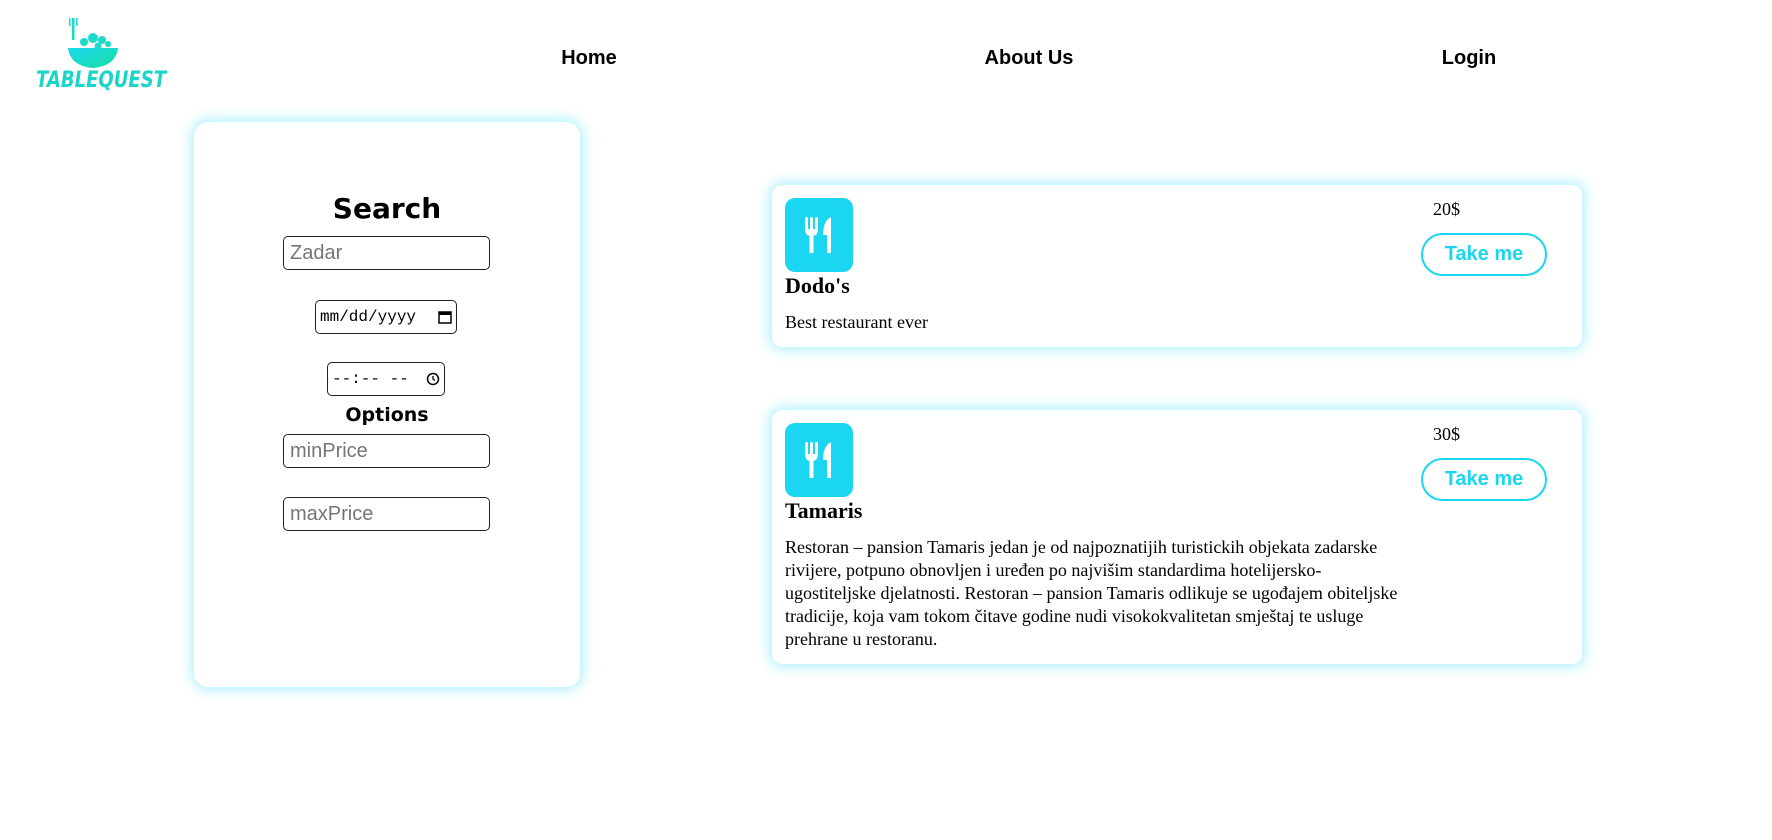  Describe the element at coordinates (1177, 266) in the screenshot. I see `restaurant-card: Dodo's Best restaurant ever 20$ Take me` at that location.